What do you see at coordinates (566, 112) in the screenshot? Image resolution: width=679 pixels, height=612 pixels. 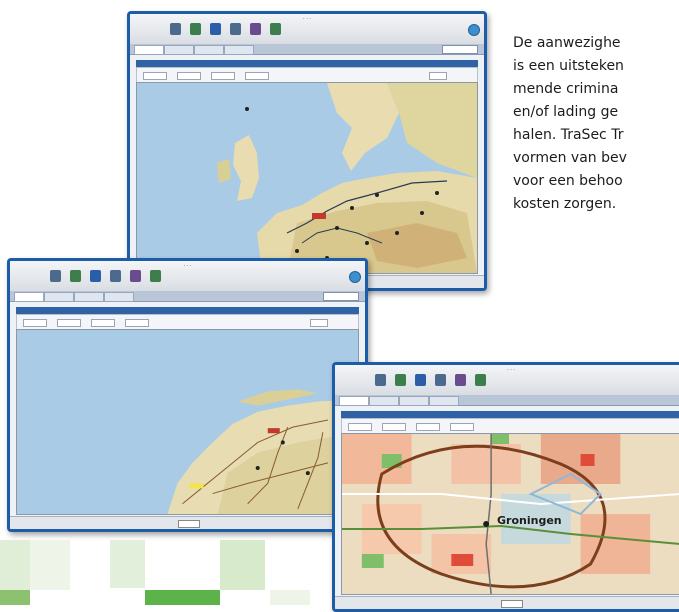 I see `description-line: en/of lading ge` at bounding box center [566, 112].